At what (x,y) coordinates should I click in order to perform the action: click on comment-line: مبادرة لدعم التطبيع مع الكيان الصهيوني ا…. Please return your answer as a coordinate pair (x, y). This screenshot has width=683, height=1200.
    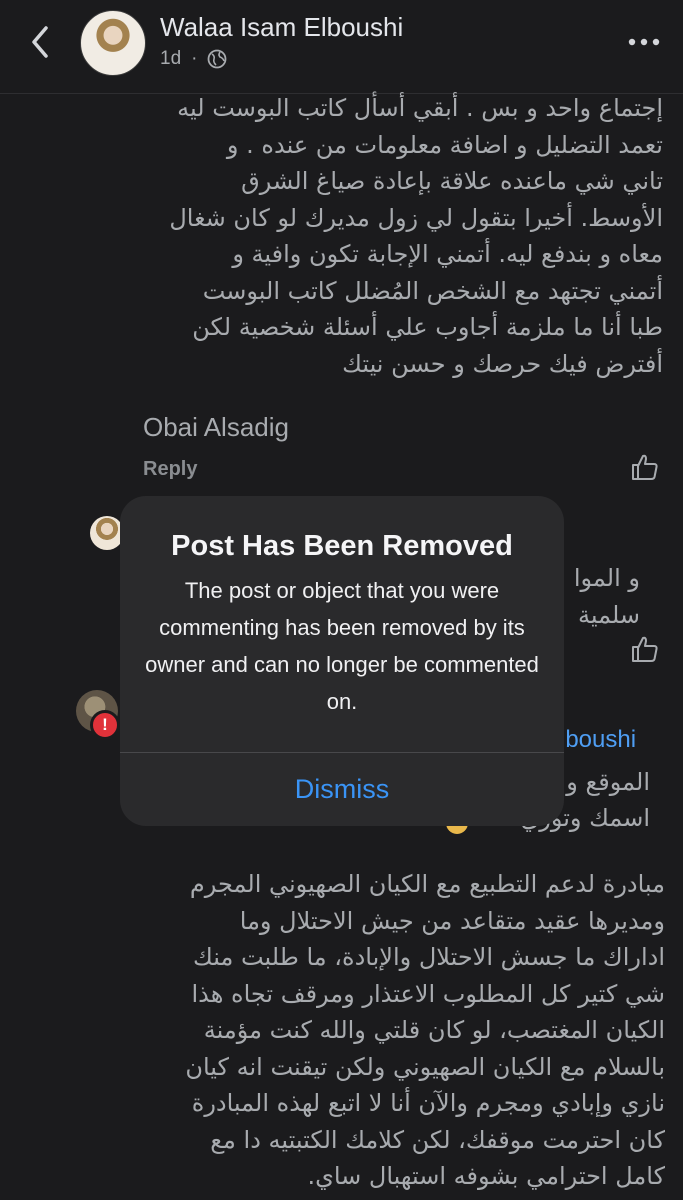
    Looking at the image, I should click on (427, 884).